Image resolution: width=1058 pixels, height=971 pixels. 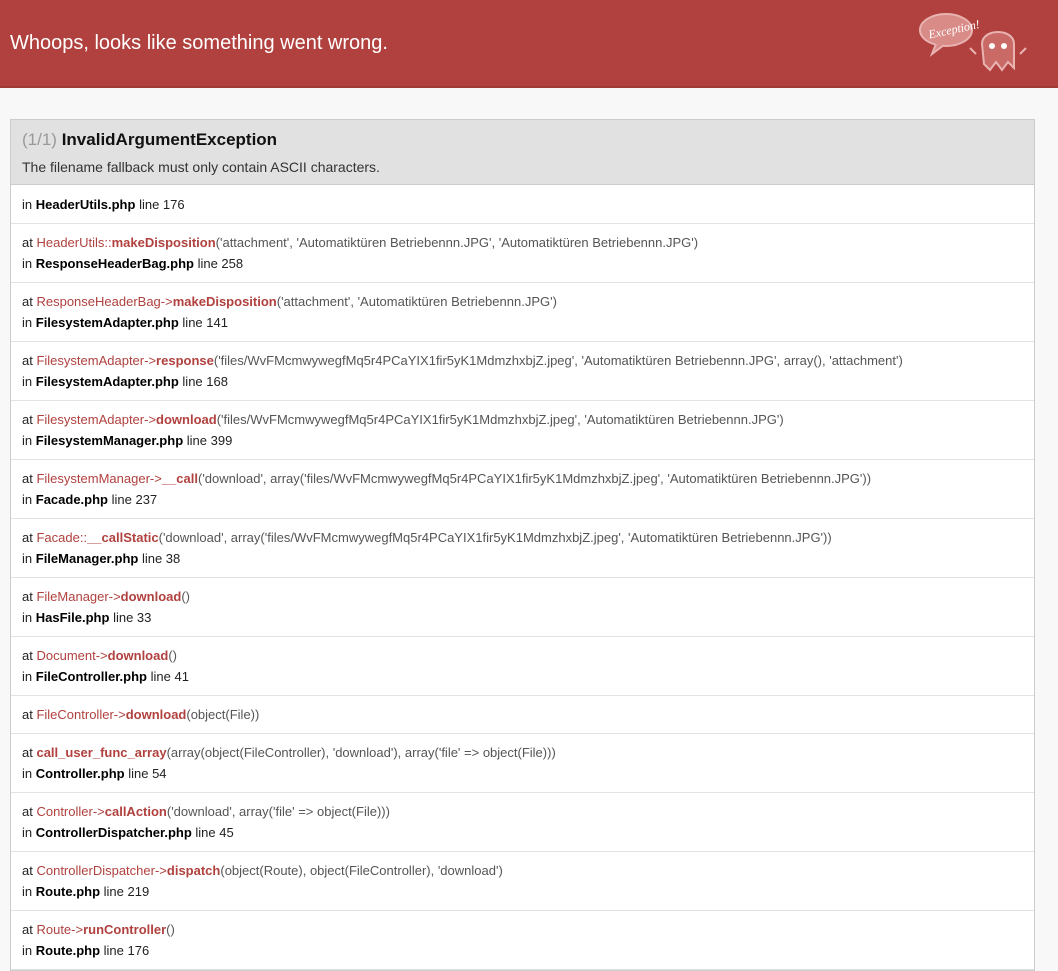 What do you see at coordinates (214, 832) in the screenshot?
I see `frame-line: line 45` at bounding box center [214, 832].